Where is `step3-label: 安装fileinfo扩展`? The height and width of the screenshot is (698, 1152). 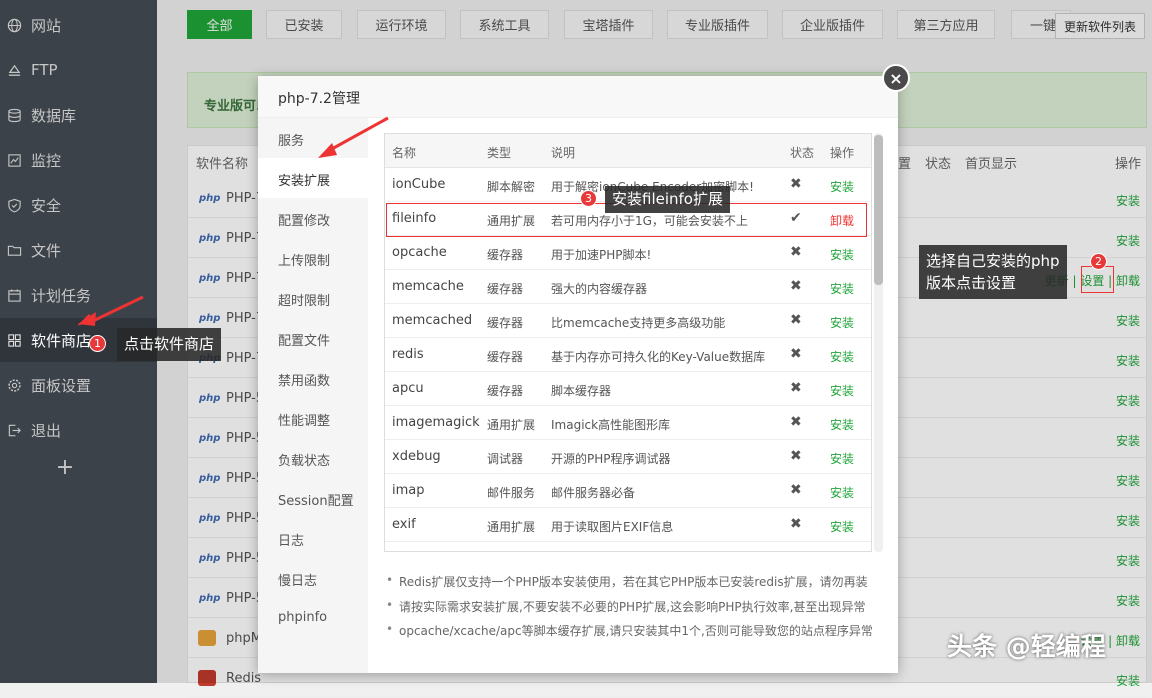 step3-label: 安装fileinfo扩展 is located at coordinates (667, 199).